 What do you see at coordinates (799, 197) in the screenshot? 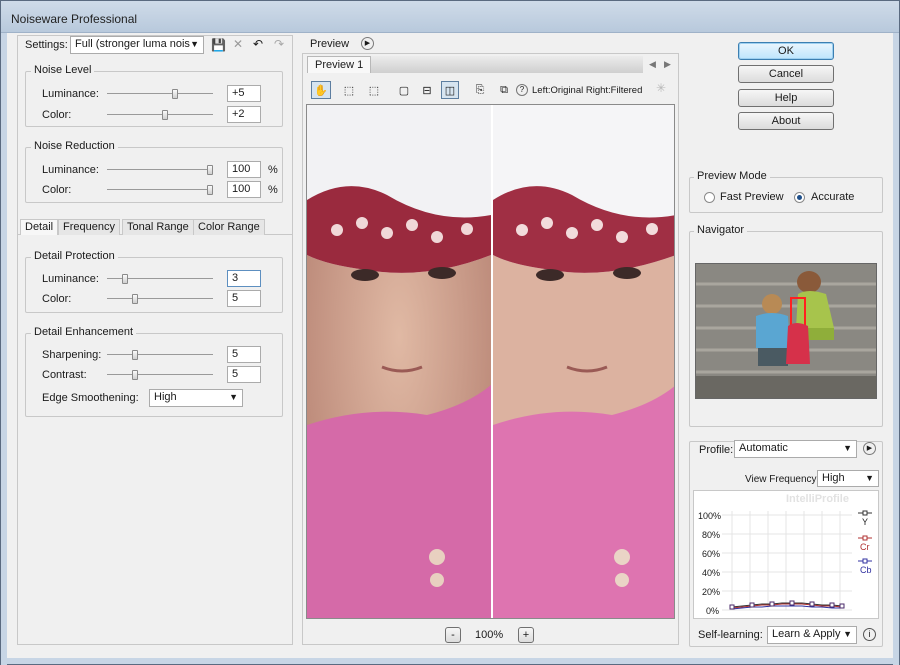
I see `accurate-radio` at bounding box center [799, 197].